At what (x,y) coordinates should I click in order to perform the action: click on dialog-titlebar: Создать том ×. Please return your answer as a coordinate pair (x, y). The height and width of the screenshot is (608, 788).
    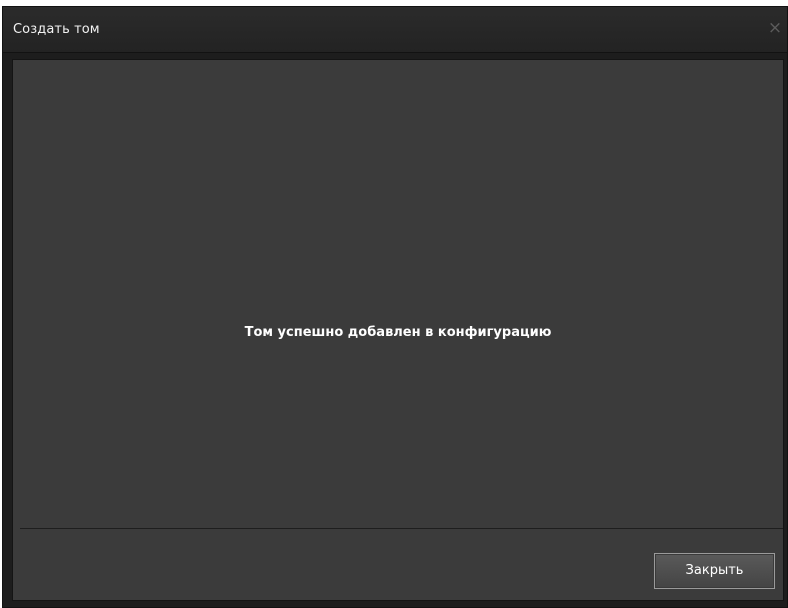
    Looking at the image, I should click on (395, 30).